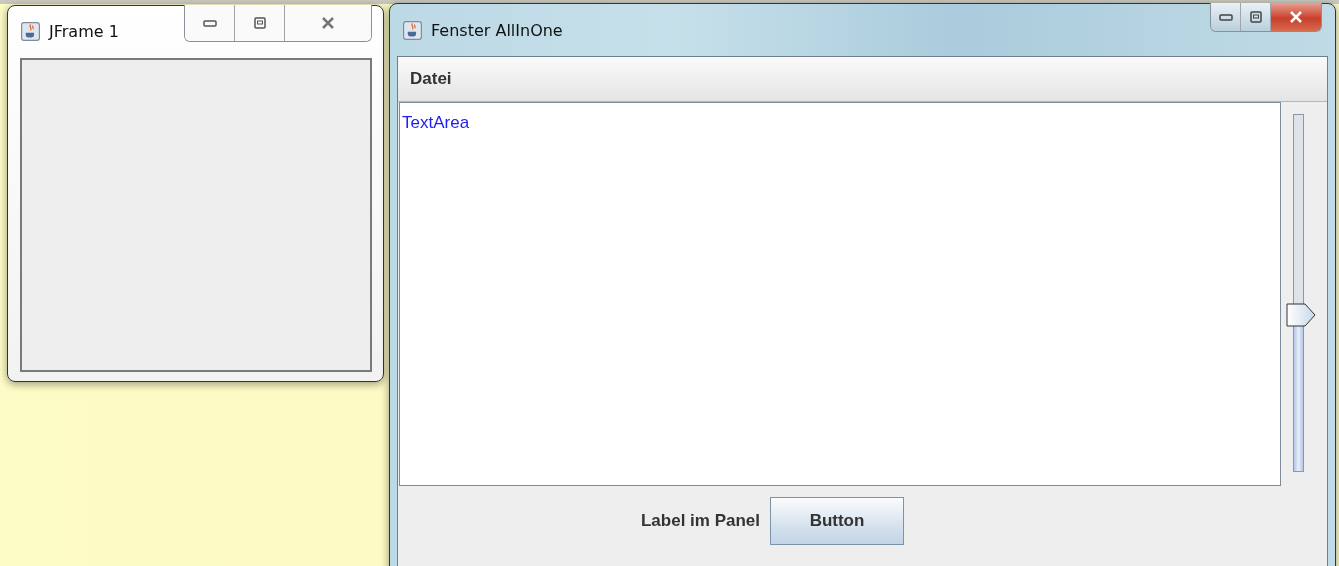  What do you see at coordinates (84, 31) in the screenshot?
I see `window-title: JFrame 1` at bounding box center [84, 31].